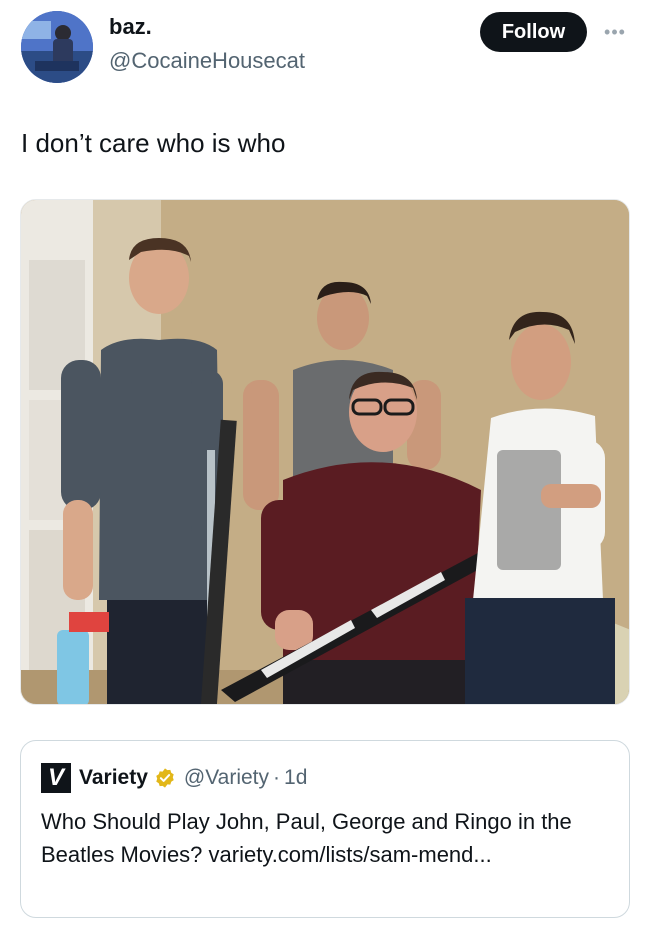  Describe the element at coordinates (325, 50) in the screenshot. I see `post-header: baz. @CocaineHousecat Follow •••` at that location.